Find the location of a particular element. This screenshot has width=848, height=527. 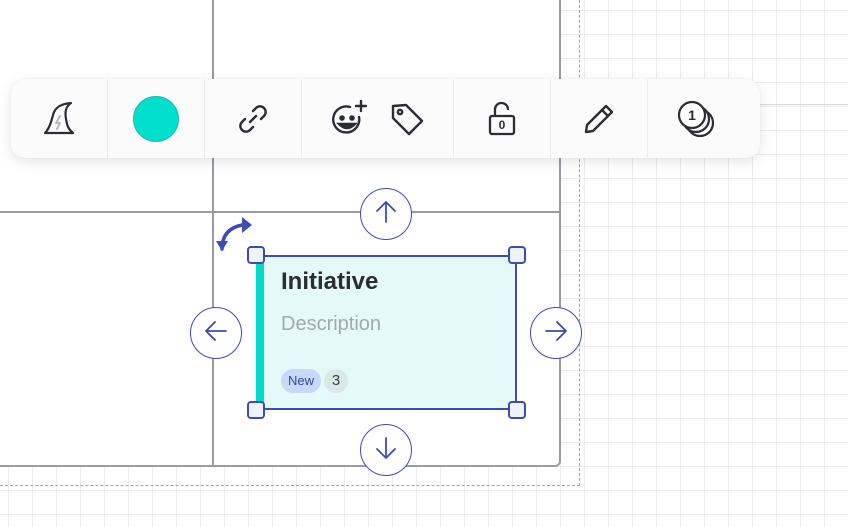

add-left-button is located at coordinates (216, 333).